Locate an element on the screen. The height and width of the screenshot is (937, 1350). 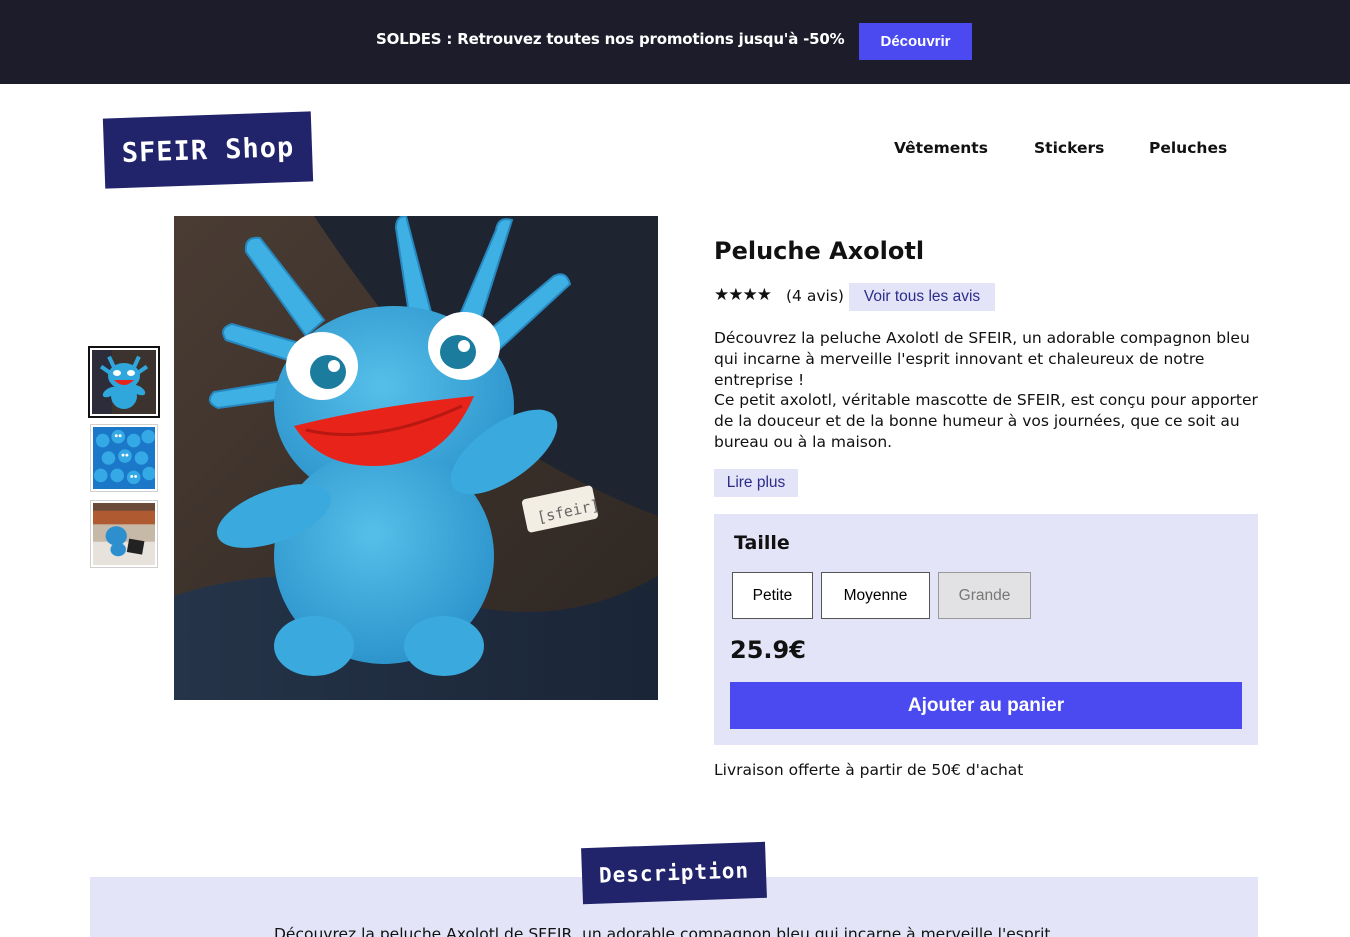
review-count: (4 avis) is located at coordinates (815, 296).